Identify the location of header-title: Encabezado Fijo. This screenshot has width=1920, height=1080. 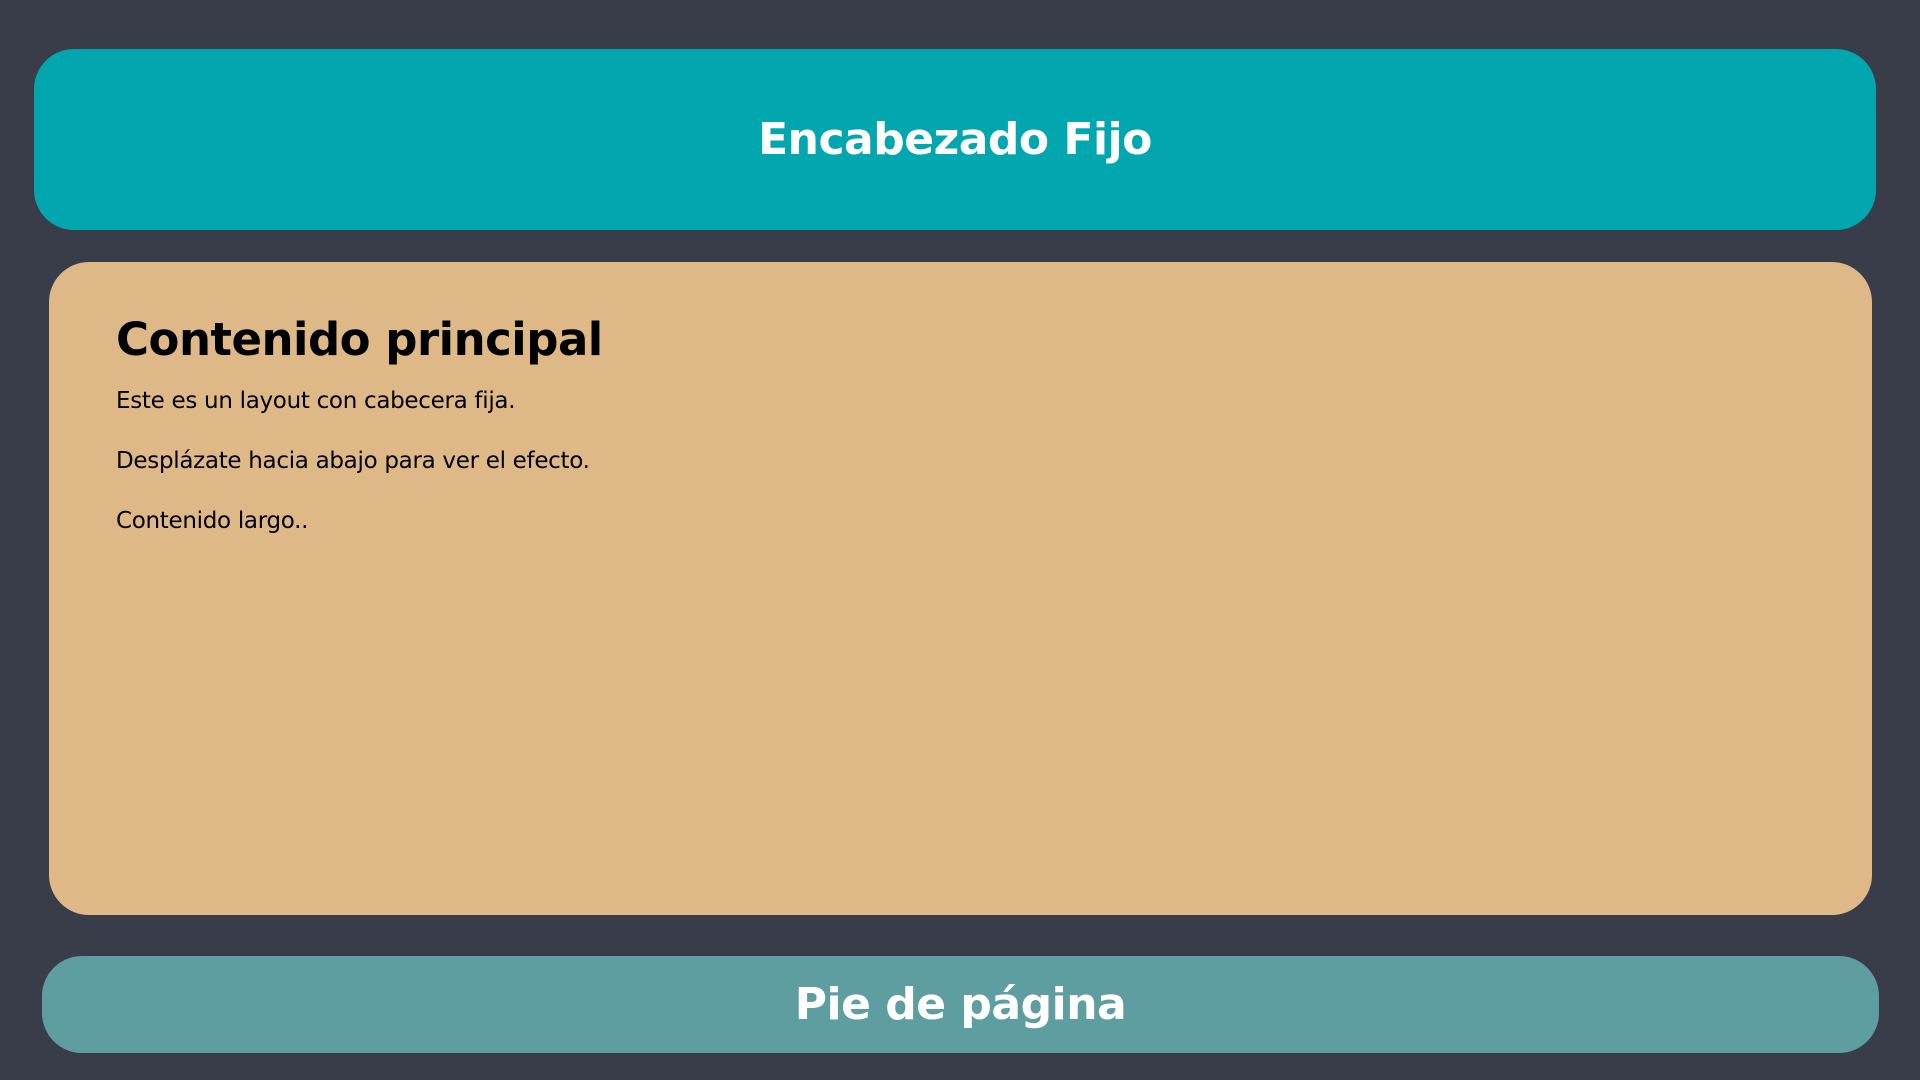
(955, 139).